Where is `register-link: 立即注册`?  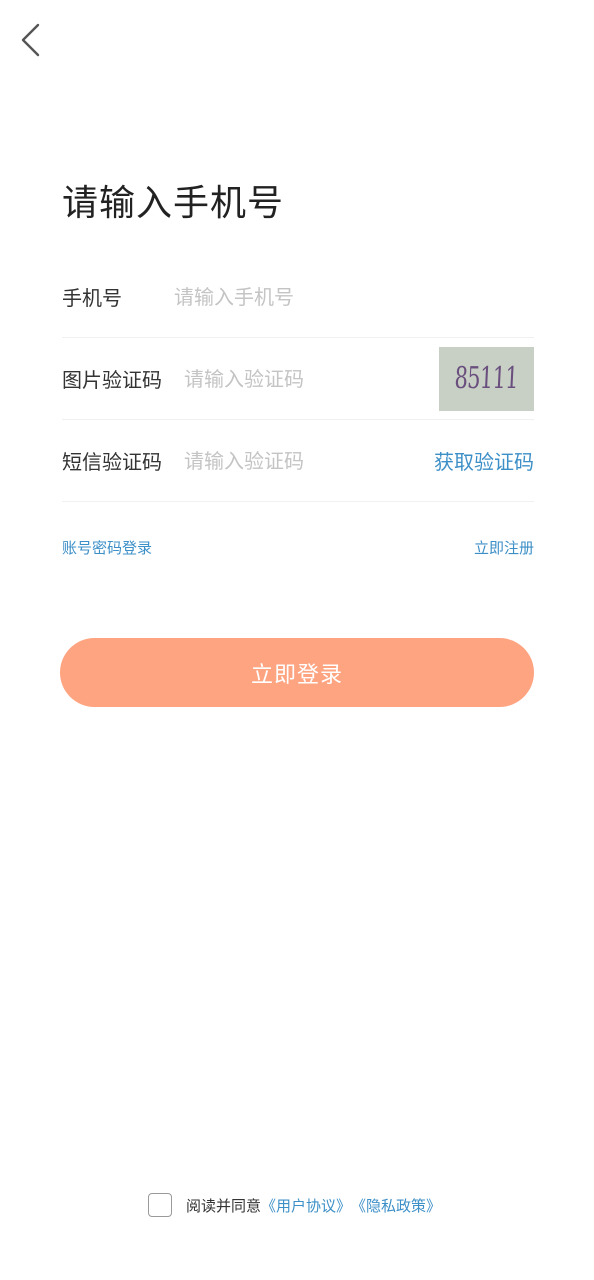
register-link: 立即注册 is located at coordinates (504, 547).